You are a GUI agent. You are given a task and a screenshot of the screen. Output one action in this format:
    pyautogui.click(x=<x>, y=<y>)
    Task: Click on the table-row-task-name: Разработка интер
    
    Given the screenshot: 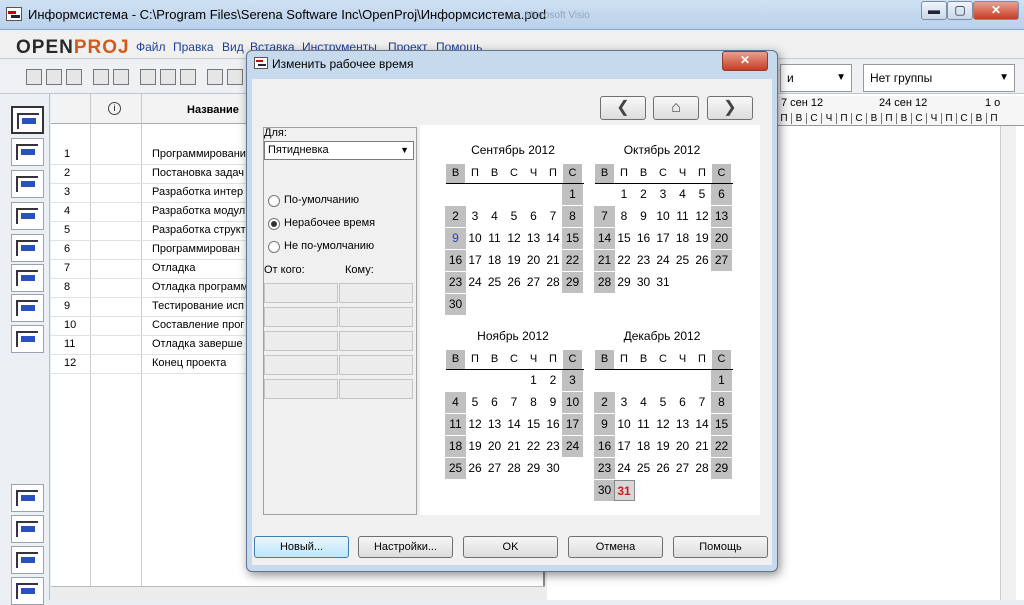 What is the action you would take?
    pyautogui.click(x=197, y=192)
    